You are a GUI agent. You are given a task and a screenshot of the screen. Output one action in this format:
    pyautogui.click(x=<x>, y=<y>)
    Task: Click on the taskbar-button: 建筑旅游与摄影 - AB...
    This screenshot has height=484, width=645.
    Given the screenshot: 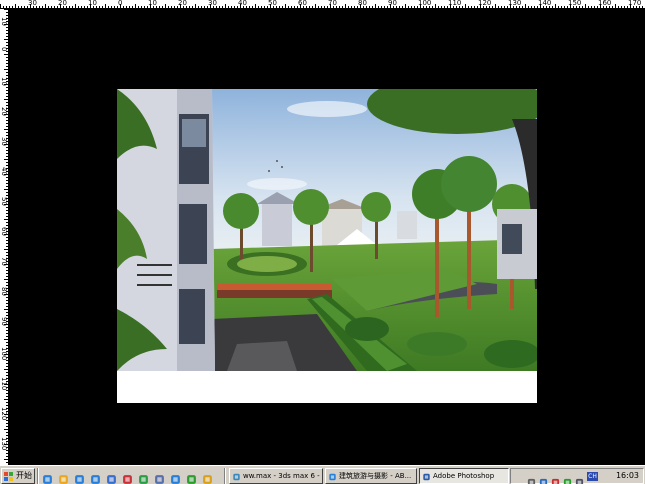 What is the action you would take?
    pyautogui.click(x=371, y=476)
    